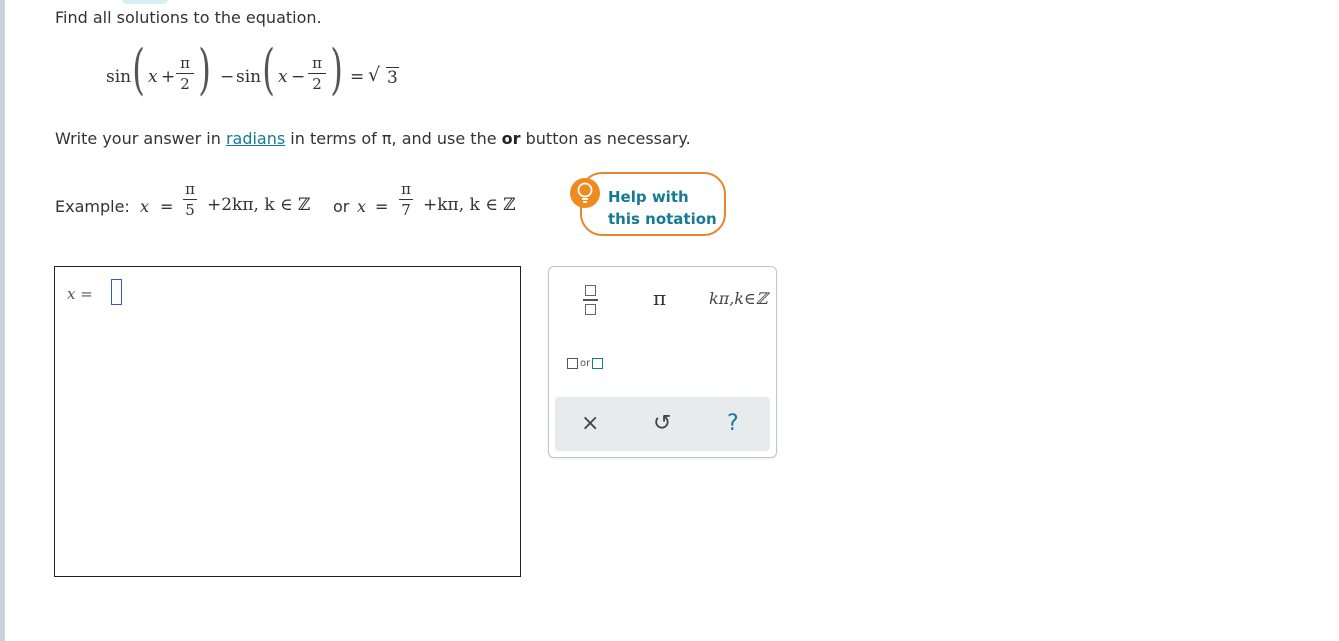 Image resolution: width=1339 pixels, height=641 pixels. Describe the element at coordinates (393, 138) in the screenshot. I see `instructions-text-2: in terms of π, and use the` at that location.